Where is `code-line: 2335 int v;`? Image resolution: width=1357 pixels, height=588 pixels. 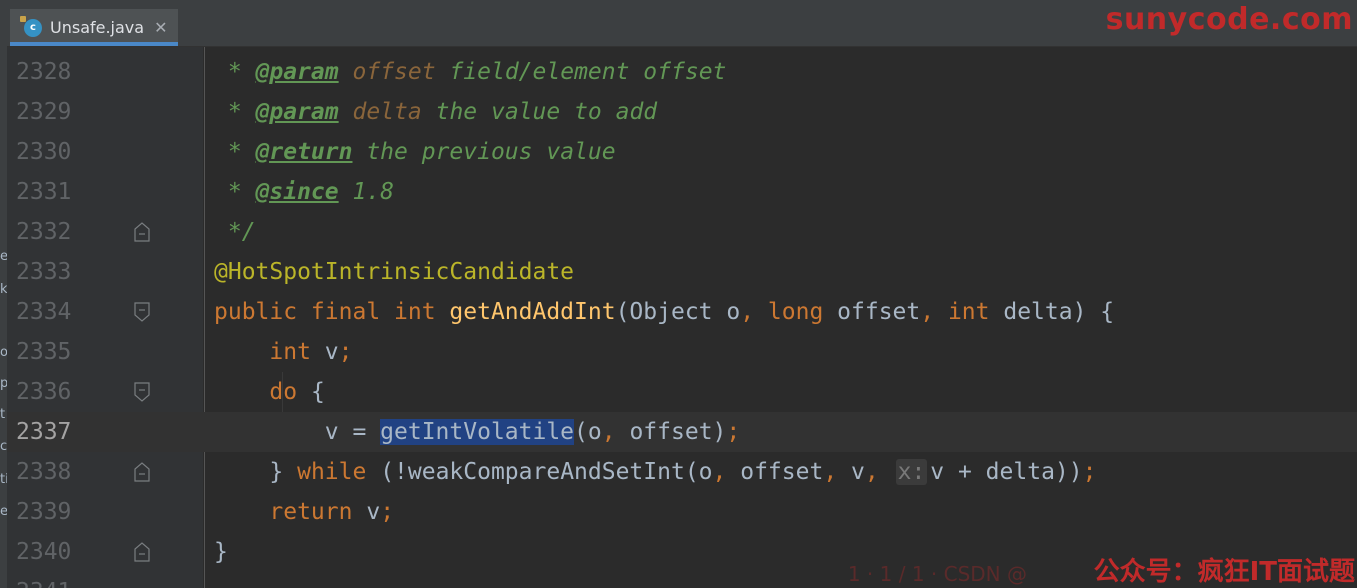
code-line: 2335 int v; is located at coordinates (682, 352).